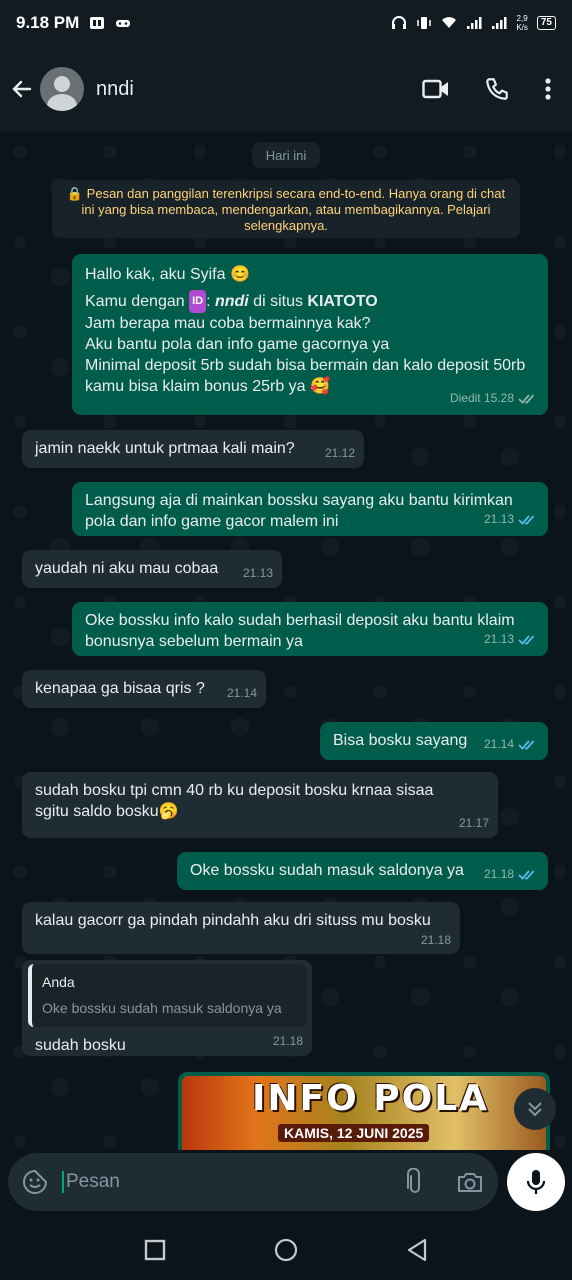 Image resolution: width=572 pixels, height=1280 pixels. I want to click on nav-back-icon, so click(417, 1250).